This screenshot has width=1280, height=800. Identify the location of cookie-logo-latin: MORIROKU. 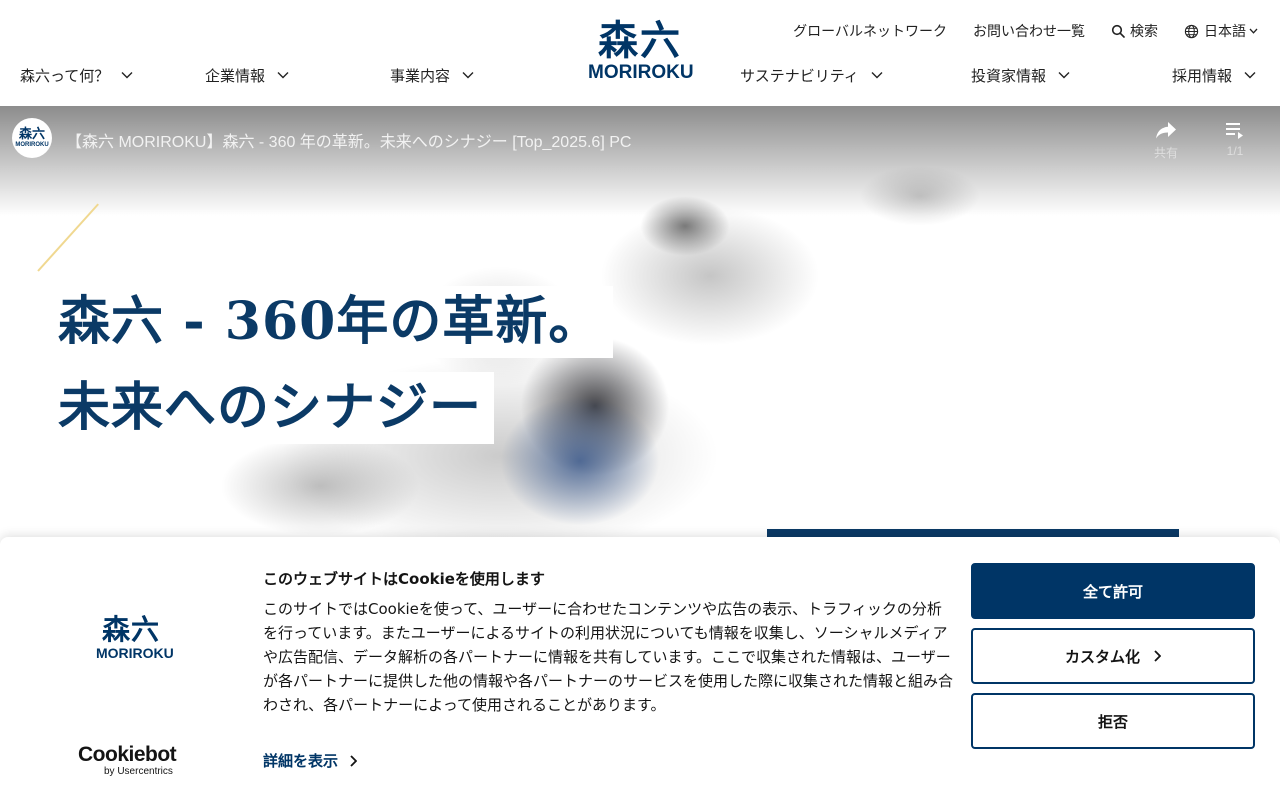
(135, 653).